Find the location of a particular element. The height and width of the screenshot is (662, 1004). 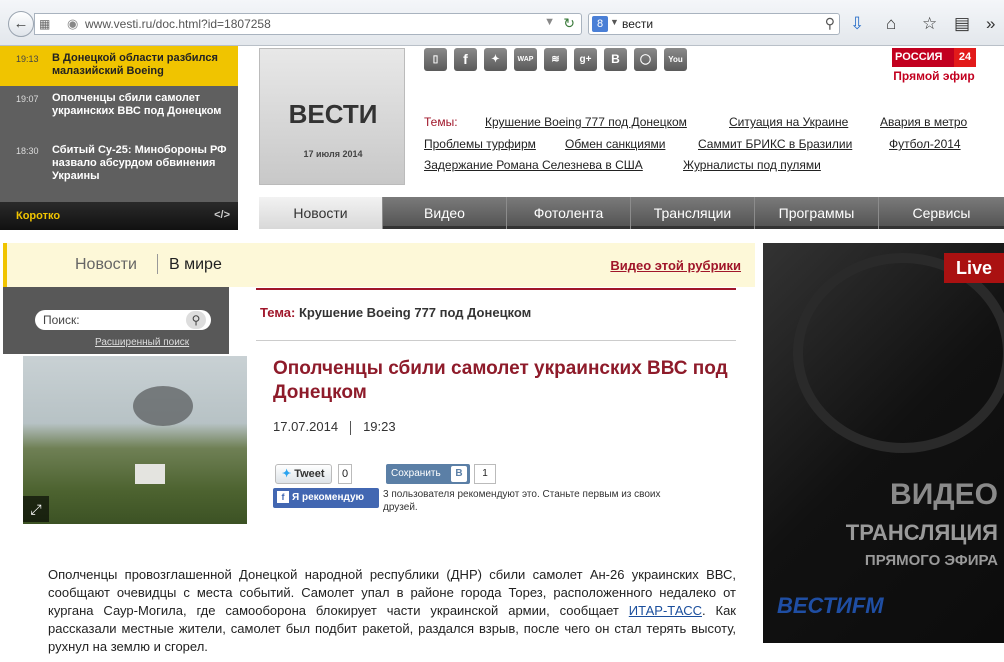

fb-label: Я рекомендую is located at coordinates (328, 497).